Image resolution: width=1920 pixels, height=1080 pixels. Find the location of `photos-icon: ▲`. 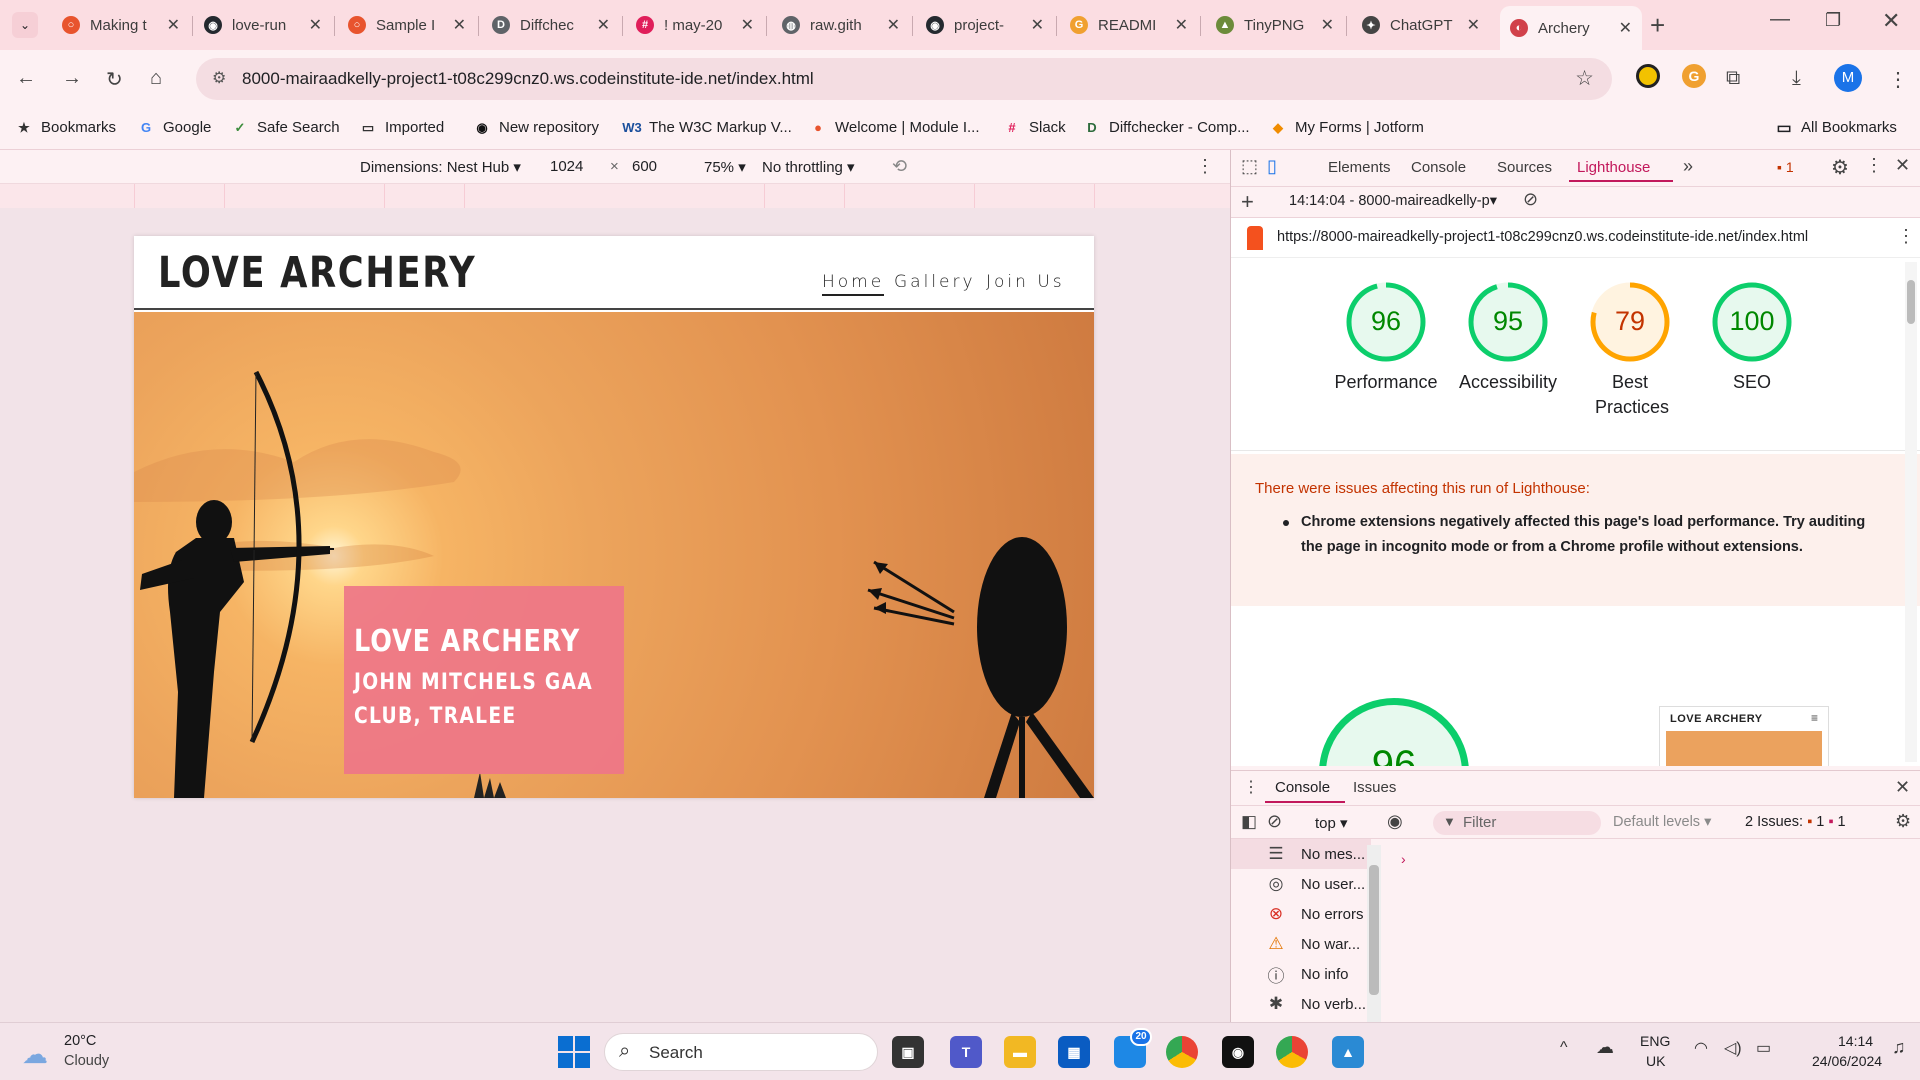

photos-icon: ▲ is located at coordinates (1348, 1052).